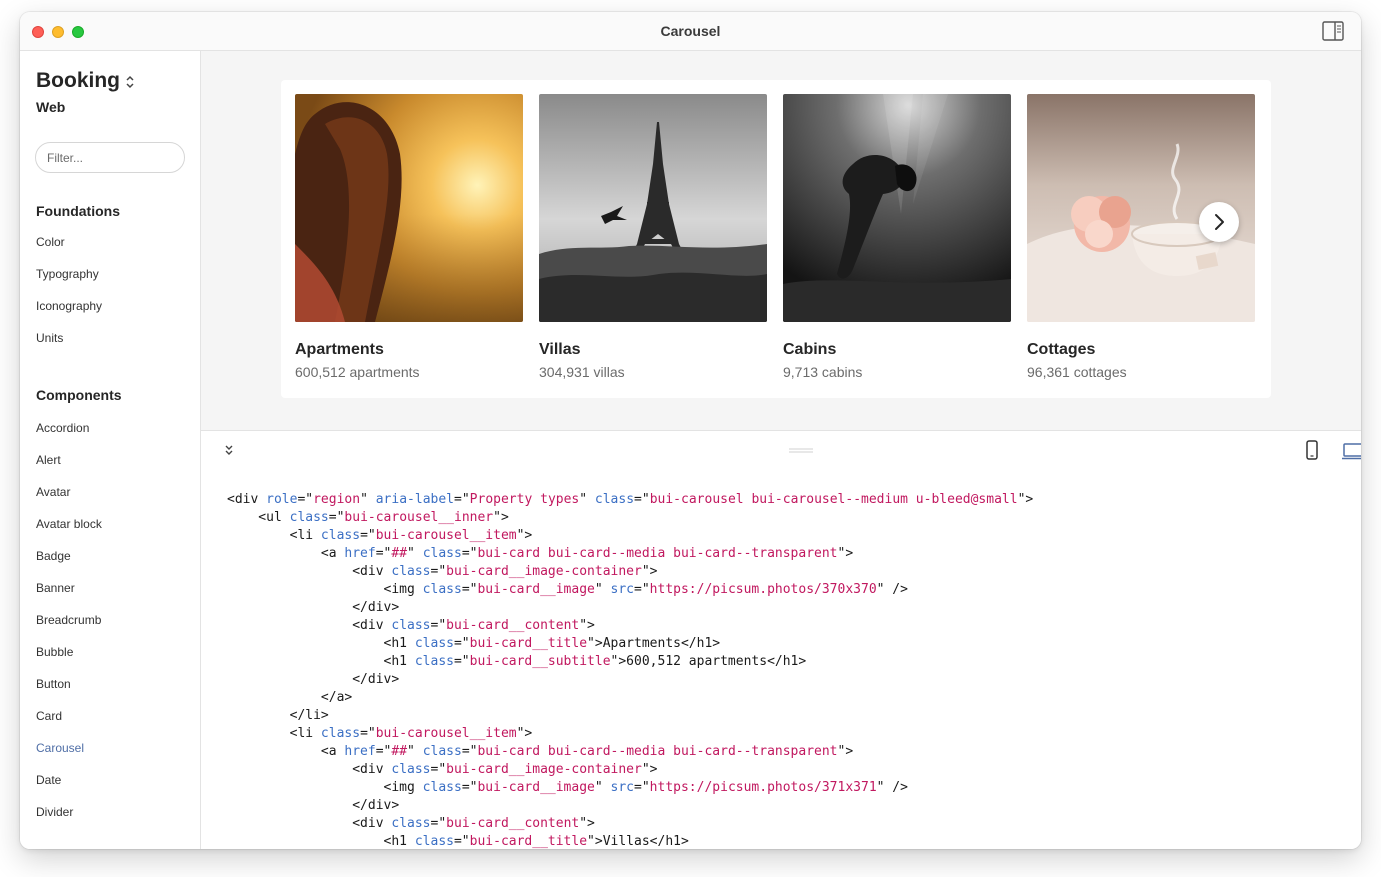 This screenshot has height=877, width=1381. Describe the element at coordinates (560, 349) in the screenshot. I see `card-title: Villas` at that location.